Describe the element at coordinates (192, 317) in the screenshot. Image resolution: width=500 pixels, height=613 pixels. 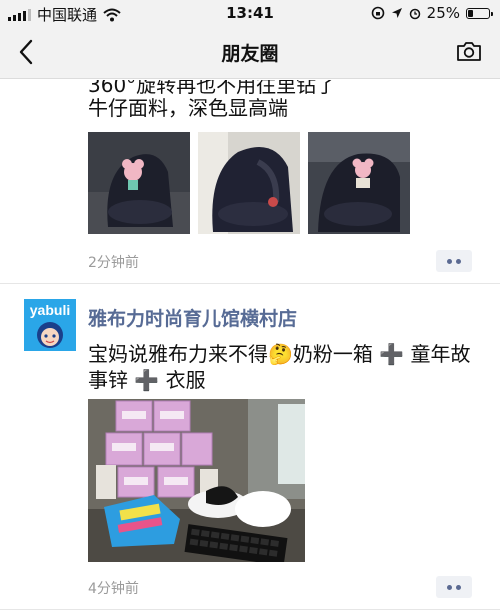
I see `post-2-author: 雅布力时尚育儿馆横村店` at that location.